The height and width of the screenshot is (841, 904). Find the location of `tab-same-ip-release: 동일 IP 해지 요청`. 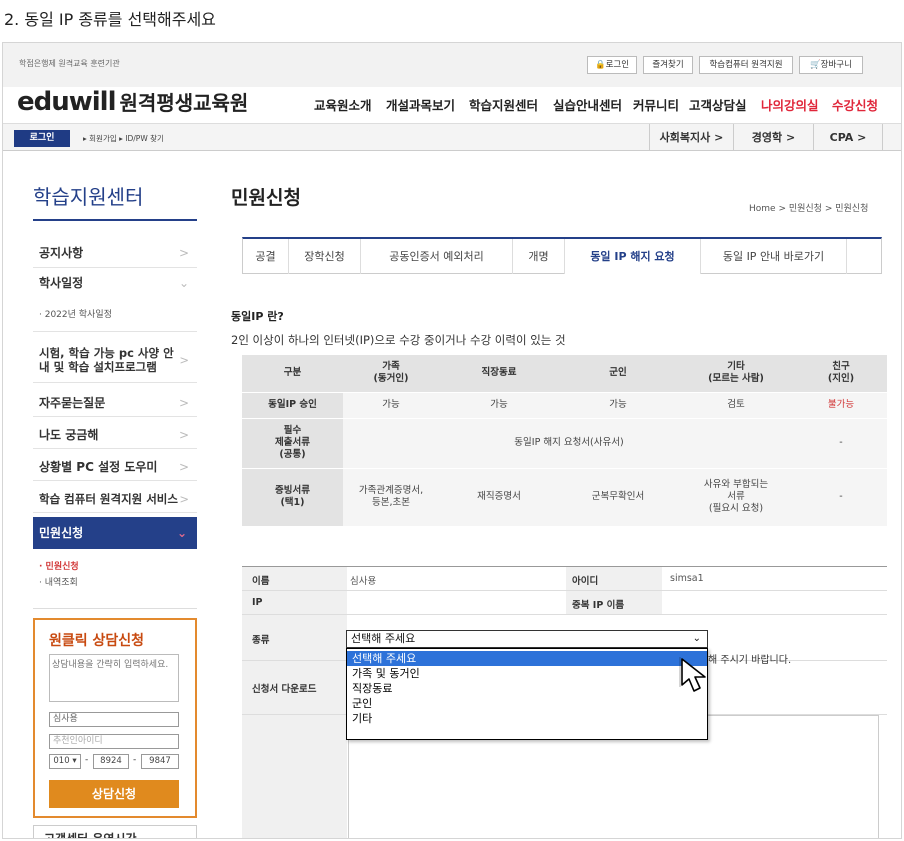

tab-same-ip-release: 동일 IP 해지 요청 is located at coordinates (633, 256).